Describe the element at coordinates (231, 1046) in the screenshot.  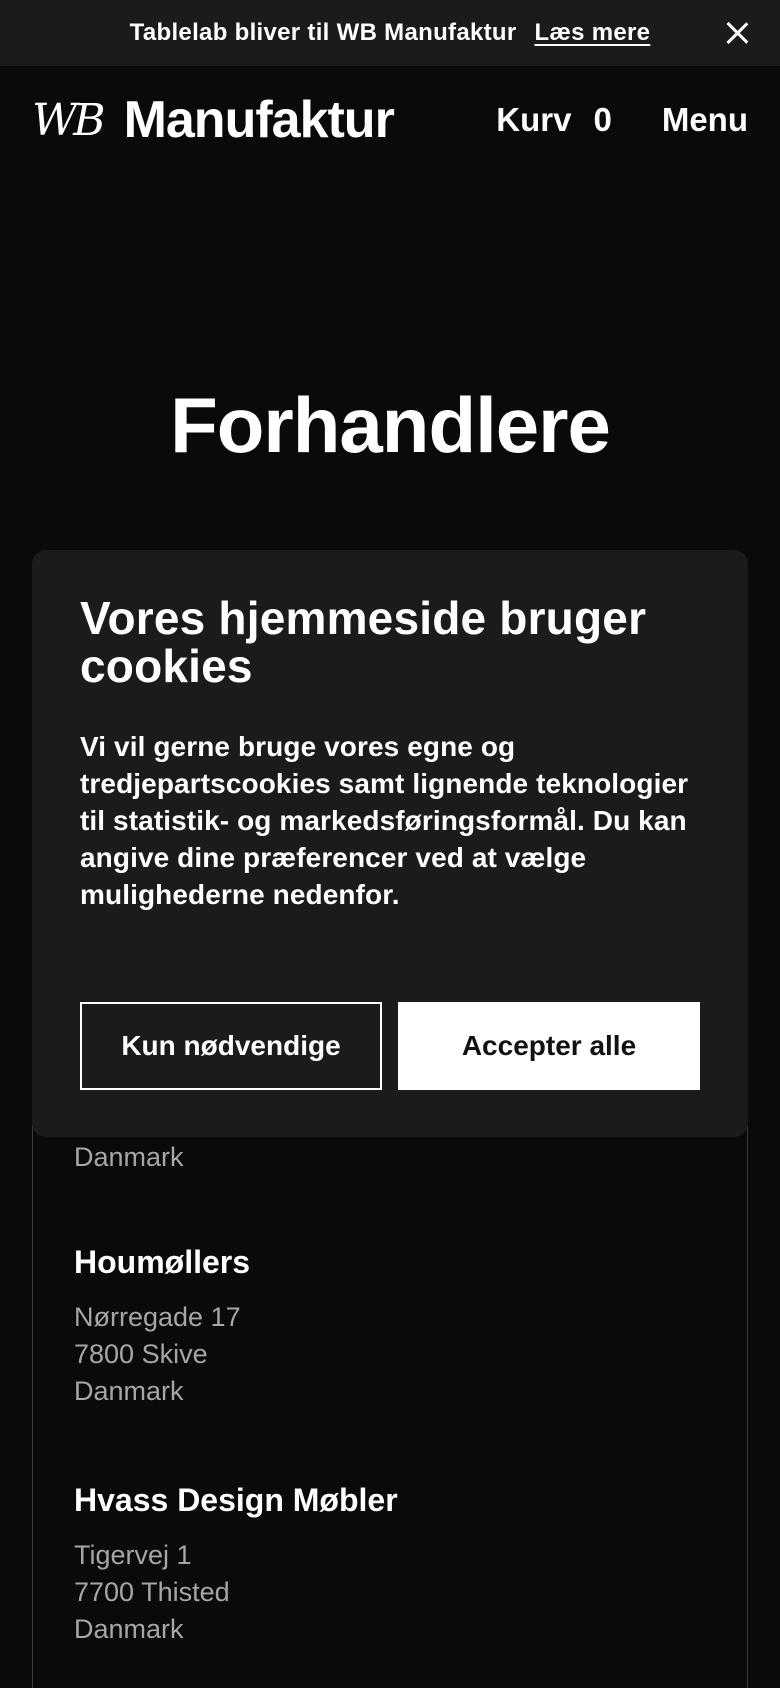
I see `necessary-only-button: Kun nødvendige` at that location.